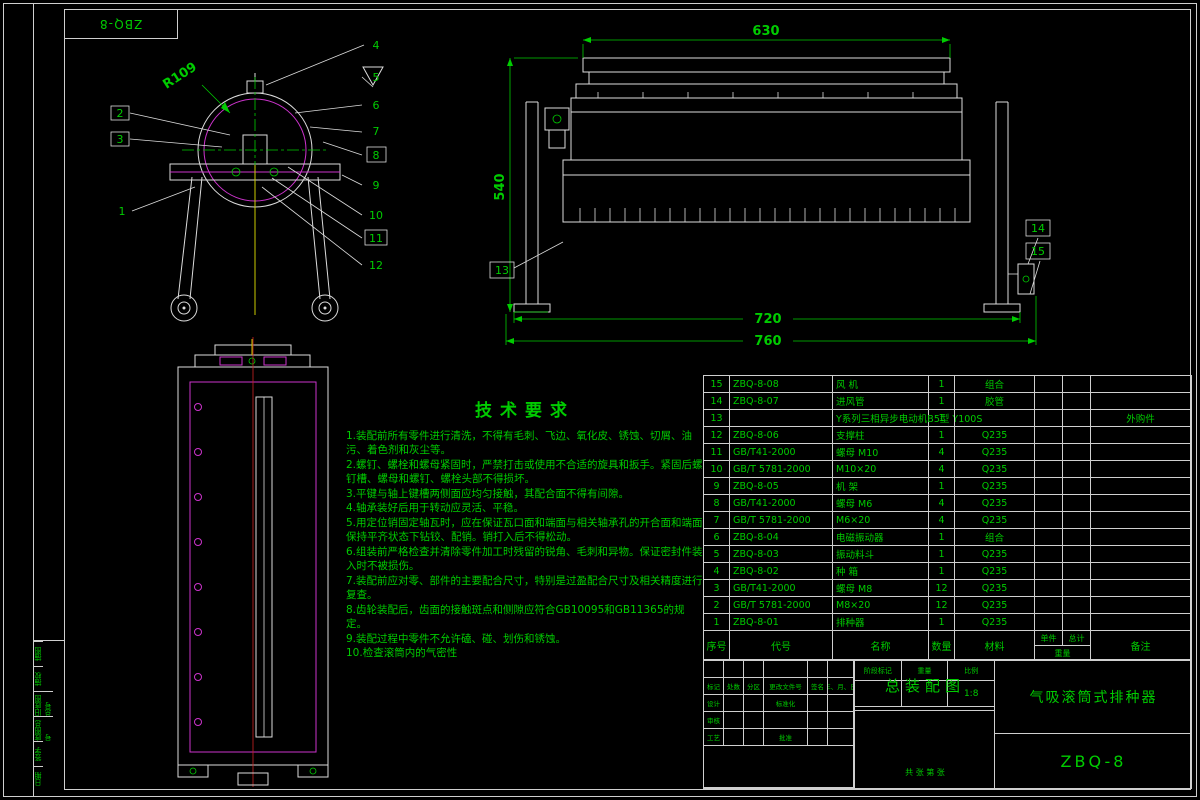 The height and width of the screenshot is (800, 1200). Describe the element at coordinates (781, 486) in the screenshot. I see `bom-cell-code: ZBQ-8-05` at that location.